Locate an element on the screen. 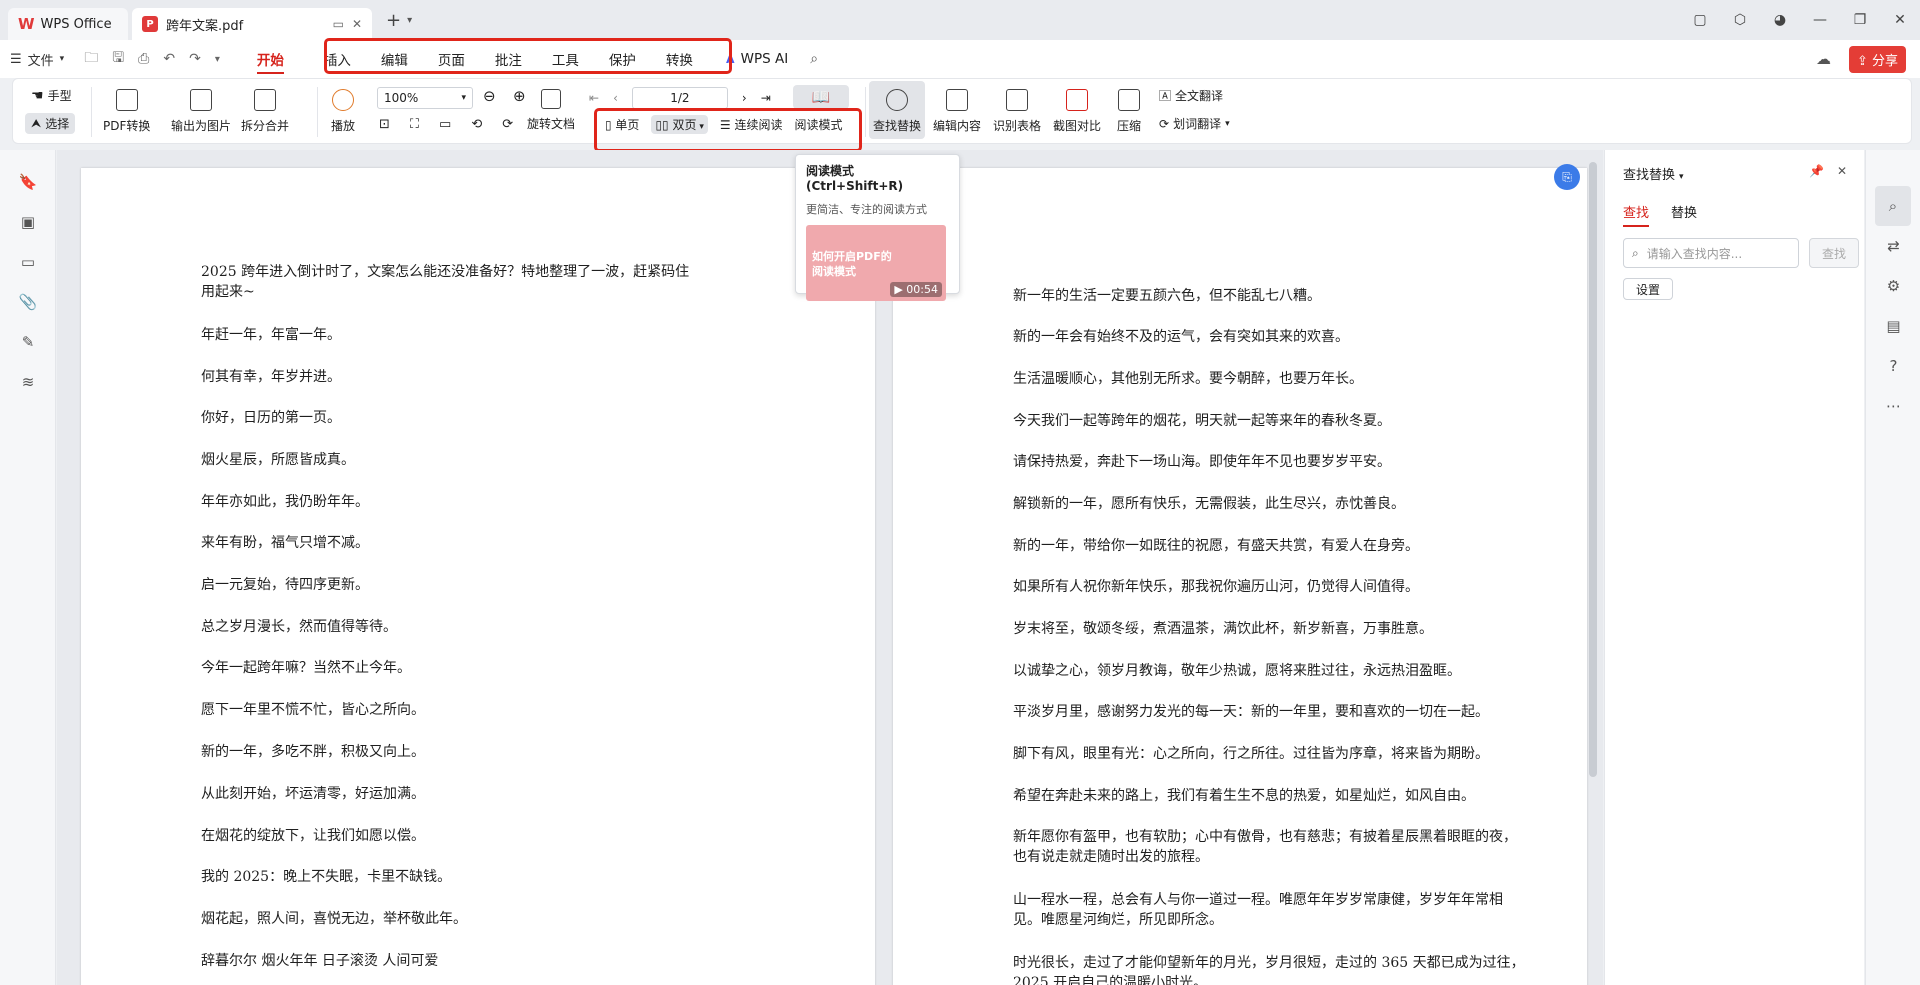 The width and height of the screenshot is (1920, 985). page-input: 1/2 is located at coordinates (679, 98).